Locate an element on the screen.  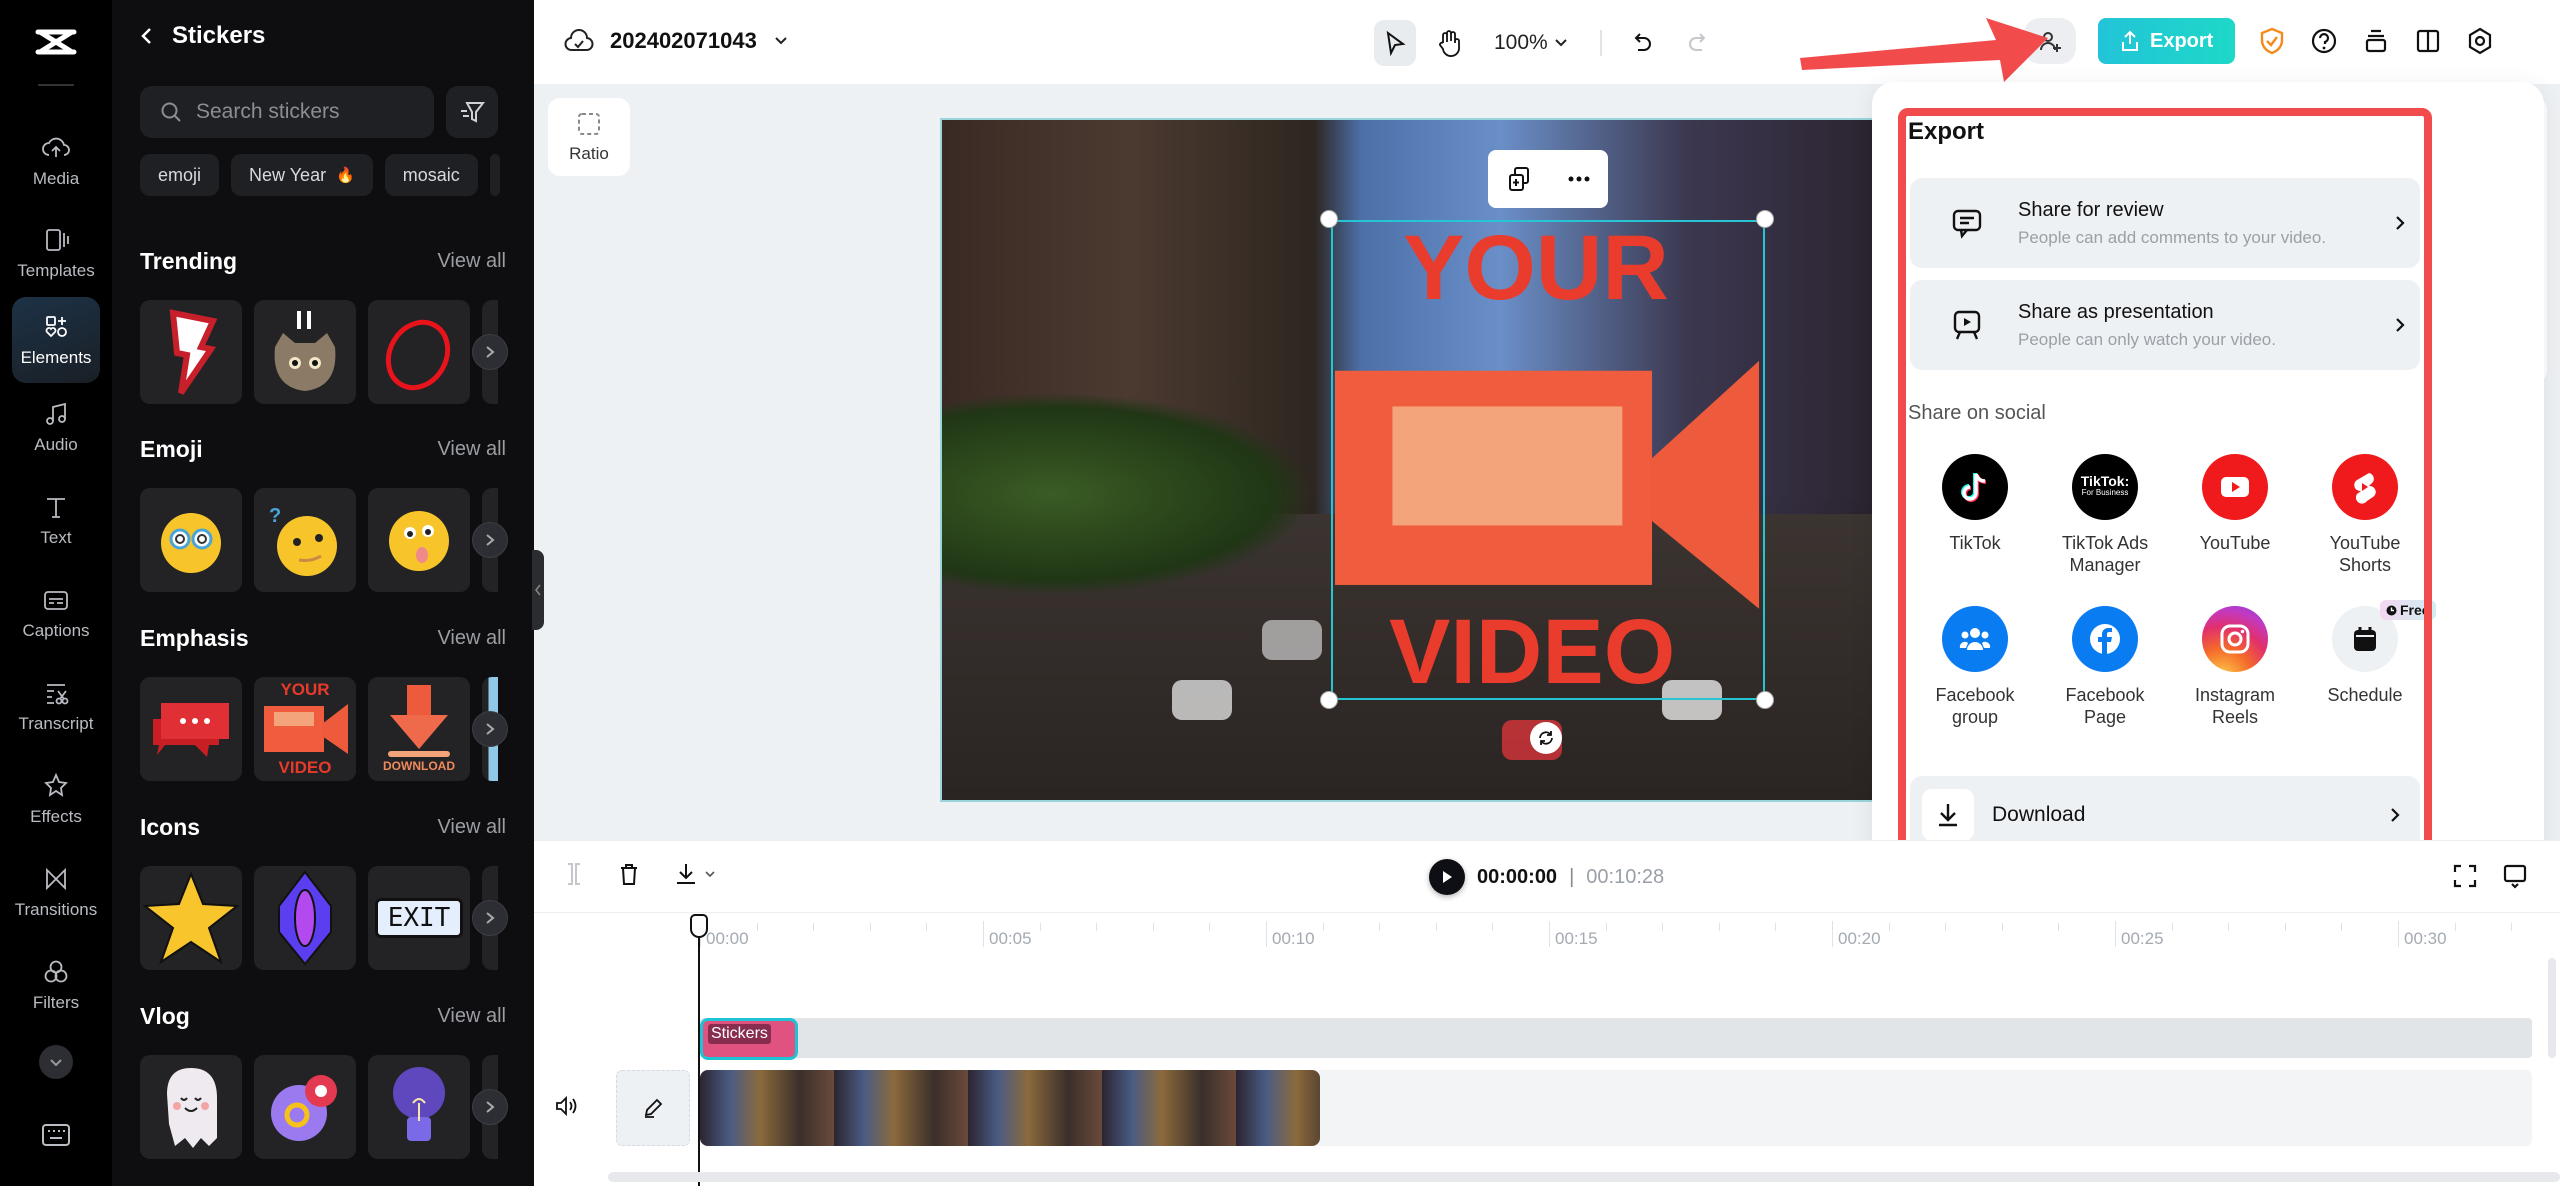
ruler-major-tick is located at coordinates (2398, 934).